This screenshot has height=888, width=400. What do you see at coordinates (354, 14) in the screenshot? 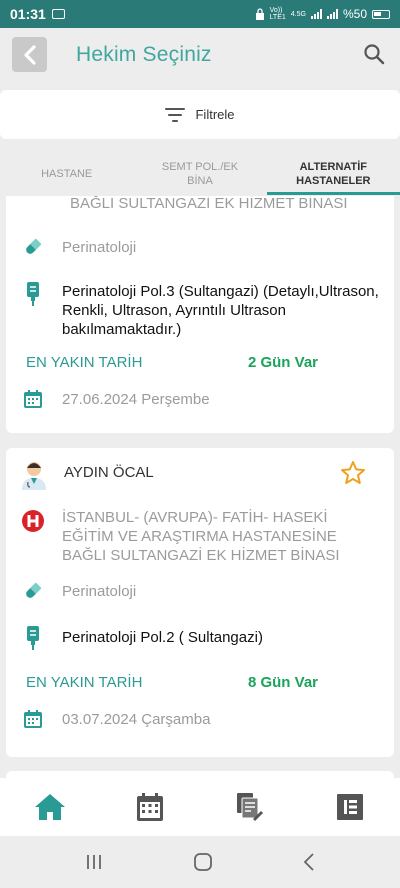
I see `battery-percent: %50` at bounding box center [354, 14].